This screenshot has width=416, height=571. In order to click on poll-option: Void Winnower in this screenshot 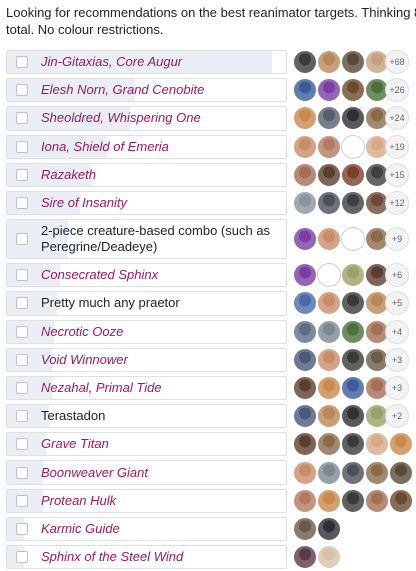, I will do `click(146, 359)`.